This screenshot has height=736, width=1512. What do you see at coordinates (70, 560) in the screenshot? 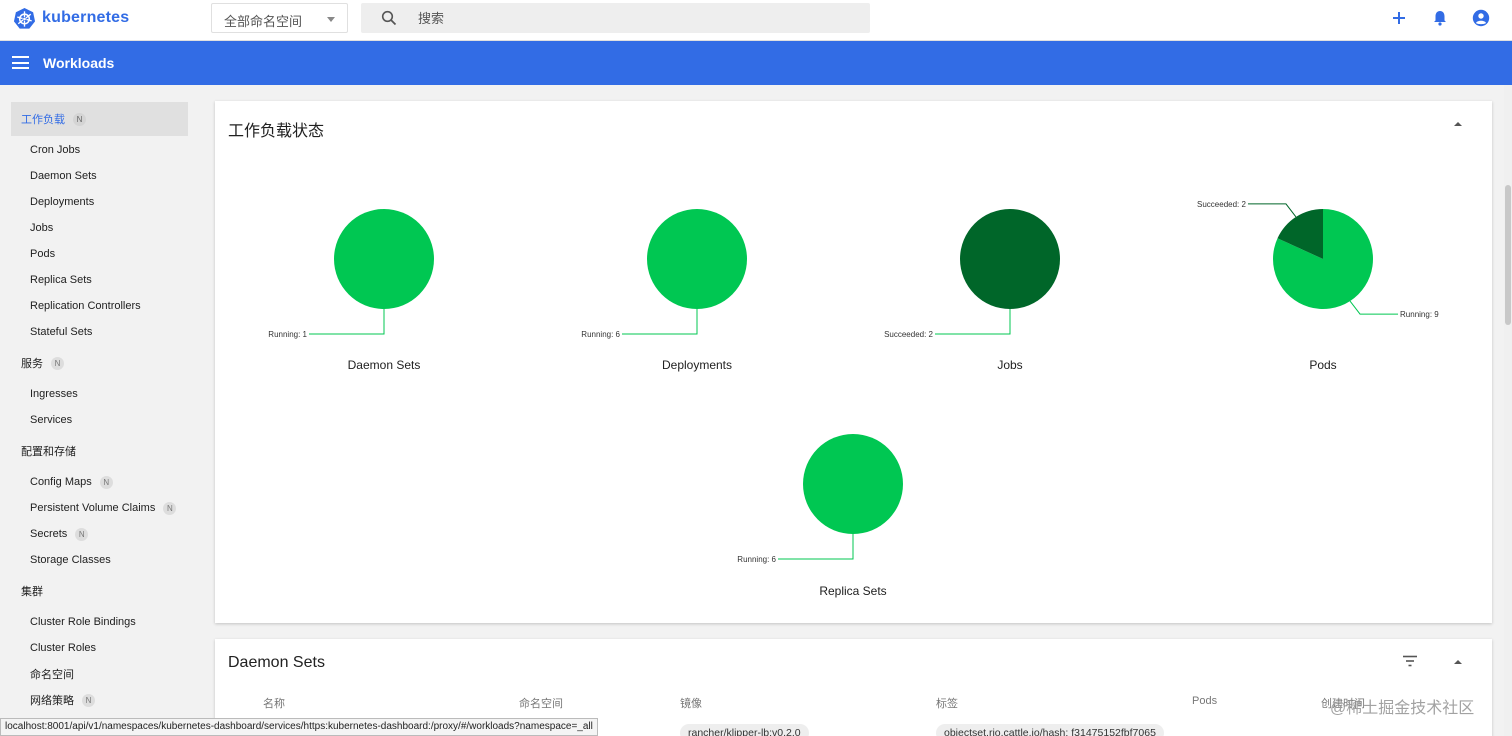
I see `sidebar-item-storage-classes: Storage Classes` at bounding box center [70, 560].